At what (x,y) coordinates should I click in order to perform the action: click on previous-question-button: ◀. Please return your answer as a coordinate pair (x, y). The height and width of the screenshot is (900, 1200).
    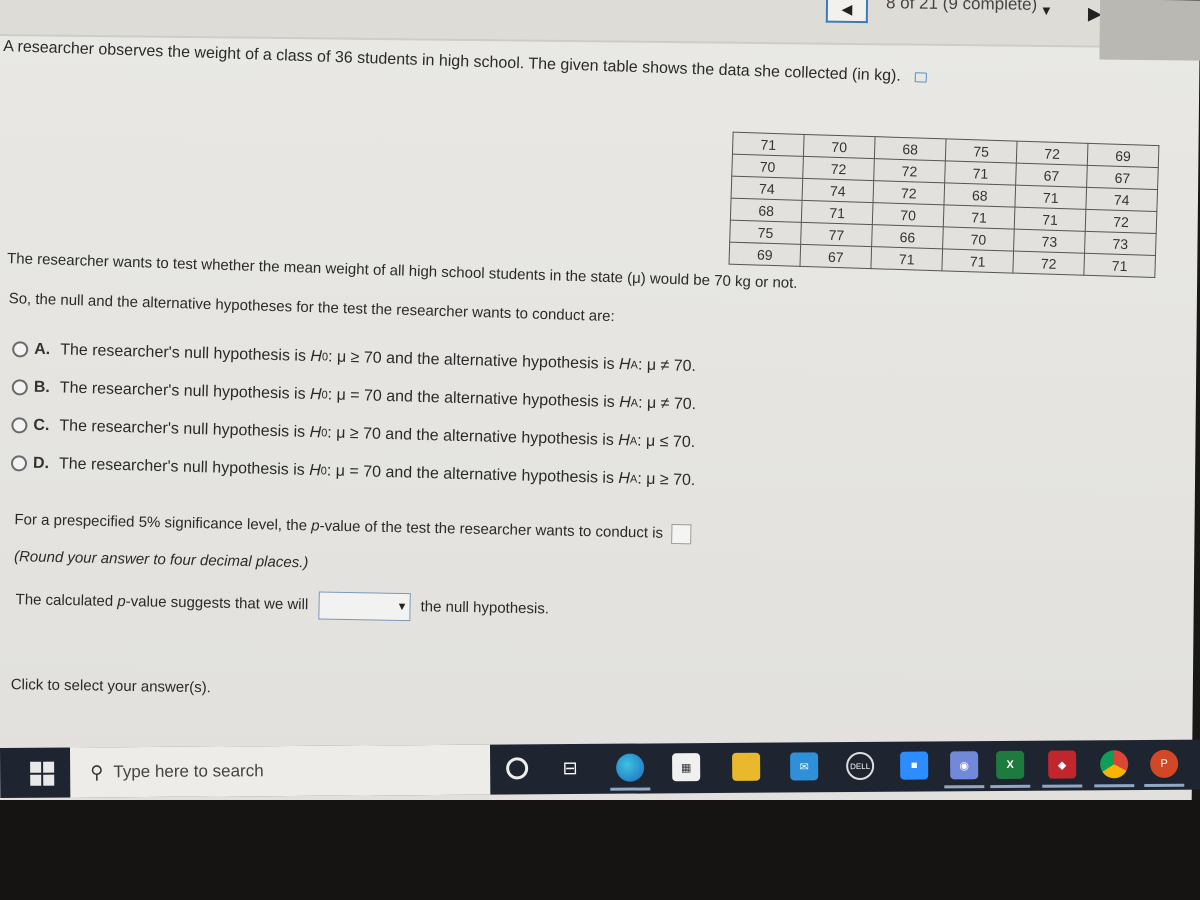
    Looking at the image, I should click on (847, 12).